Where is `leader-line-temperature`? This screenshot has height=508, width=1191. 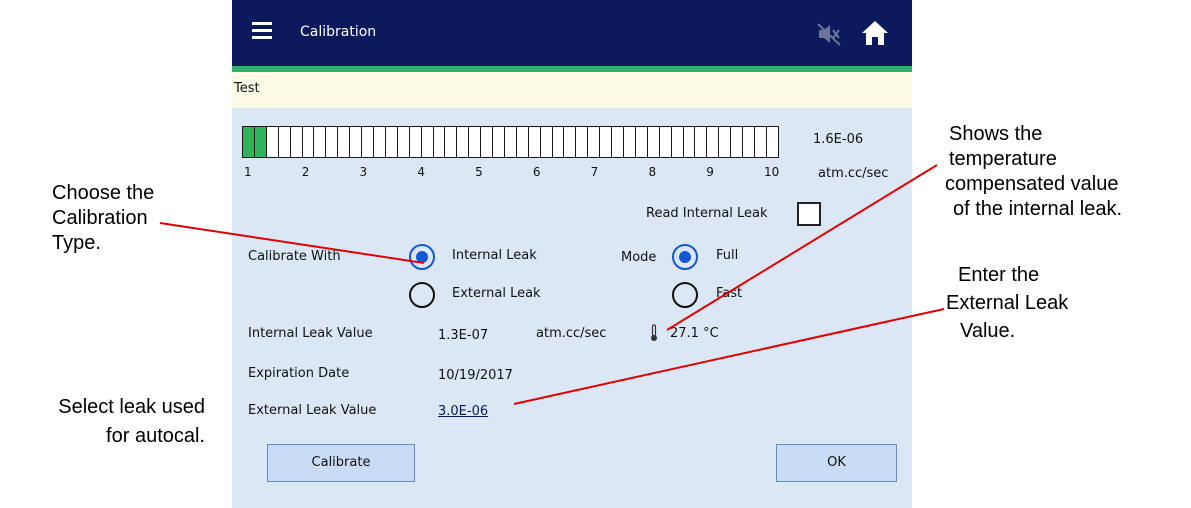 leader-line-temperature is located at coordinates (802, 247).